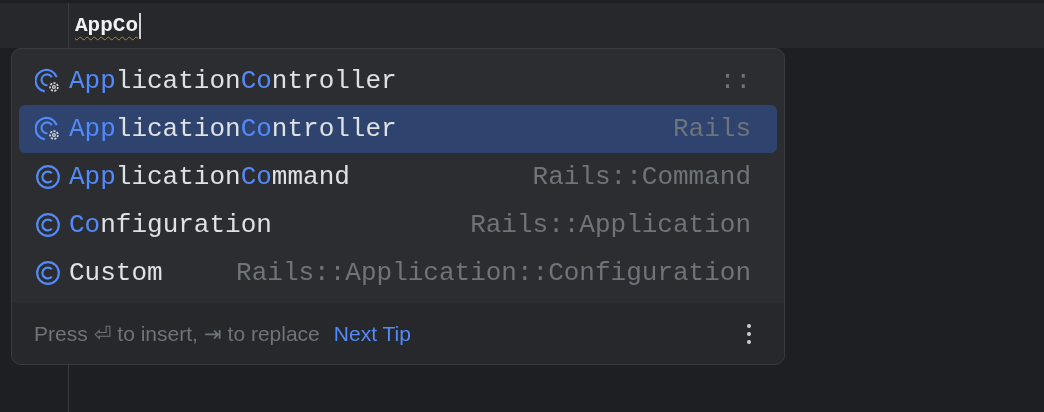 Image resolution: width=1044 pixels, height=412 pixels. I want to click on item-name: Custom, so click(116, 273).